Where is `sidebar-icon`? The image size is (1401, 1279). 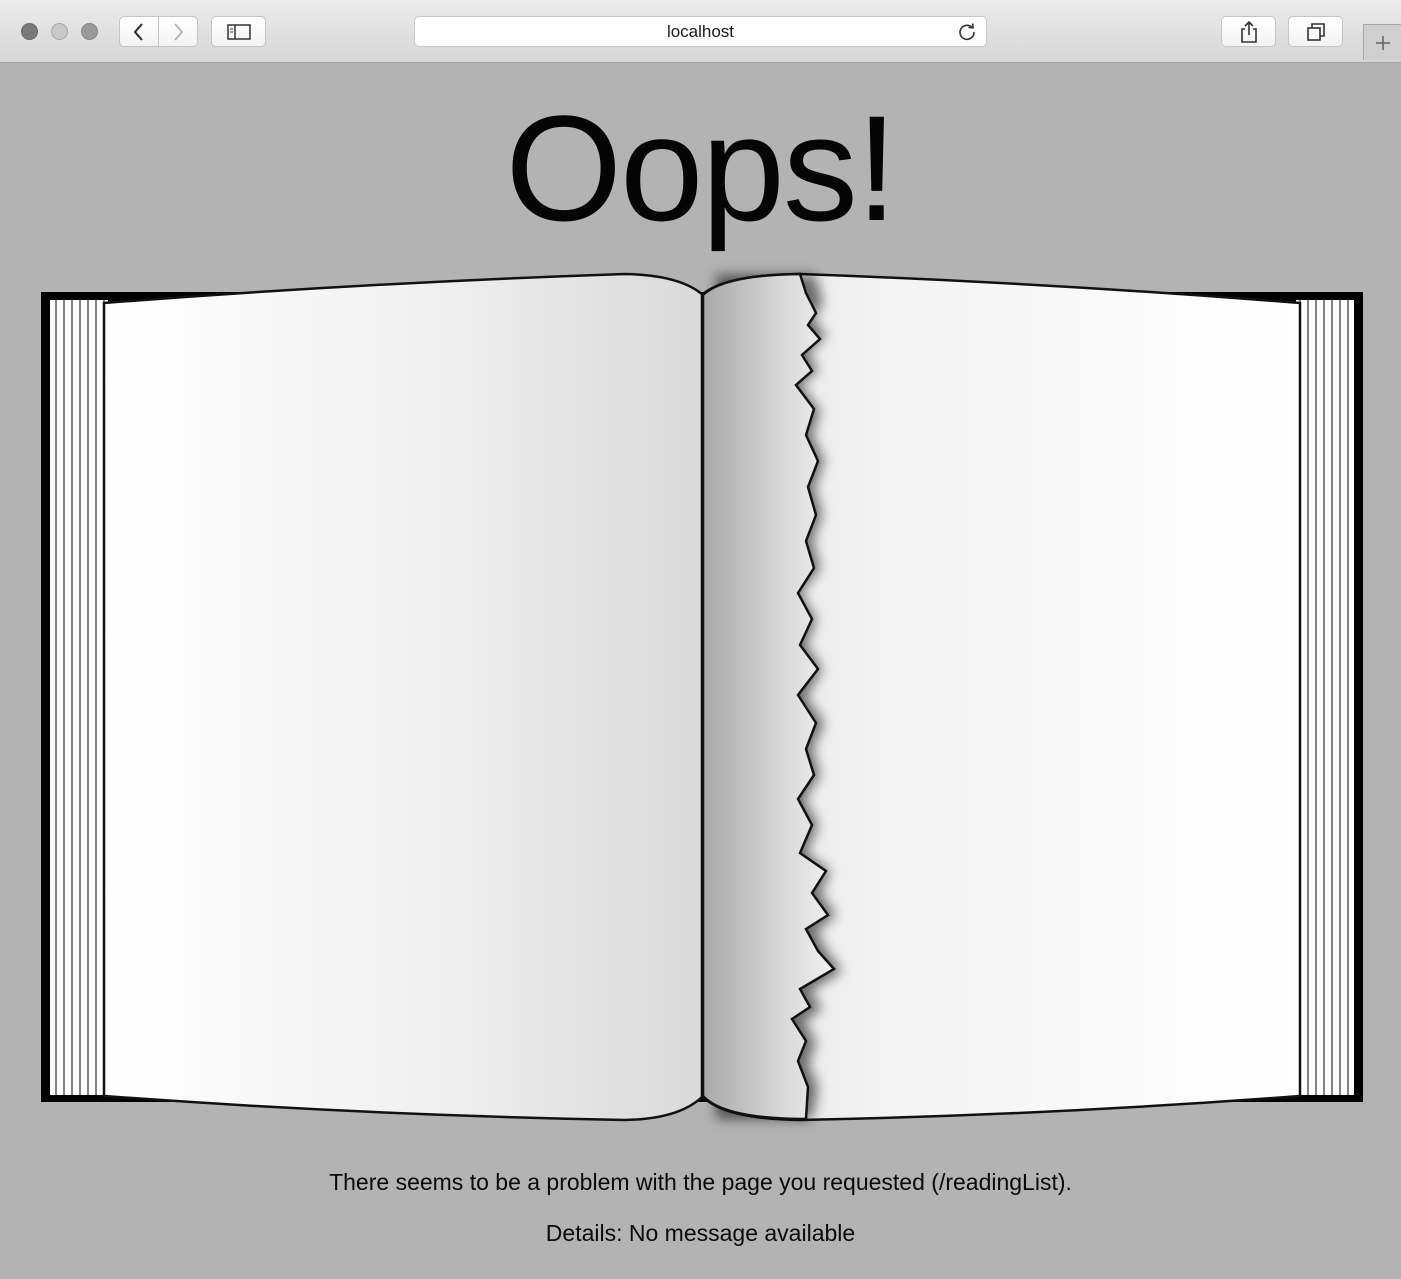 sidebar-icon is located at coordinates (238, 31).